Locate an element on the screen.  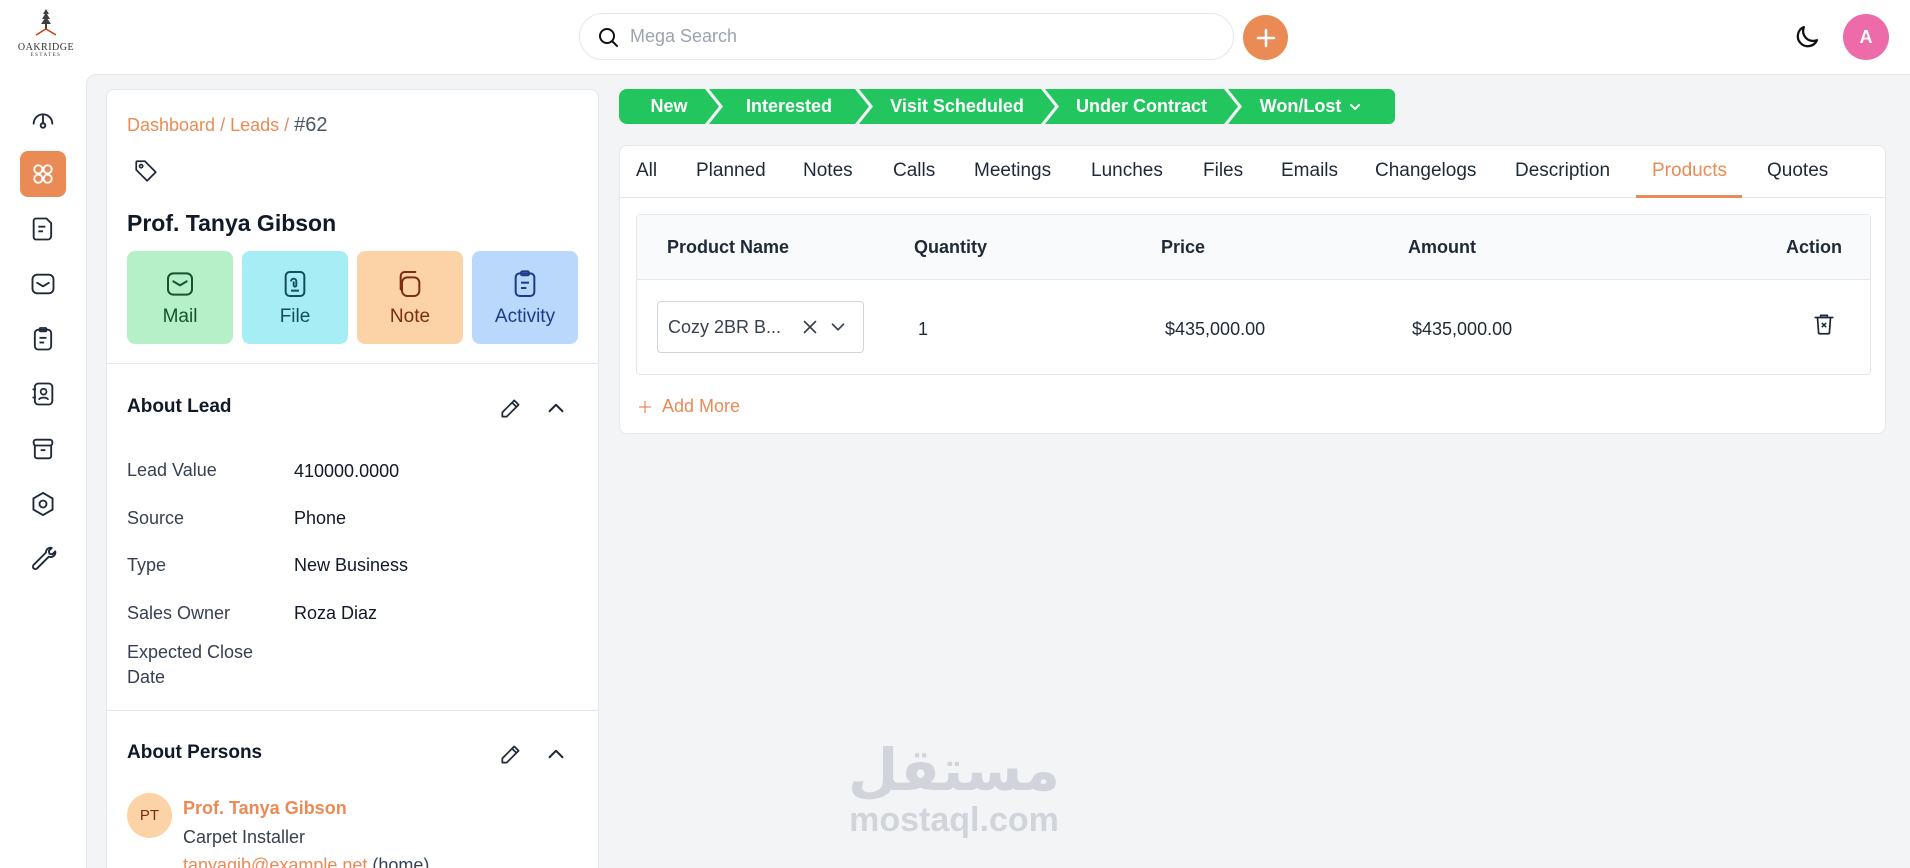
product-price: $435,000.00 is located at coordinates (1215, 329).